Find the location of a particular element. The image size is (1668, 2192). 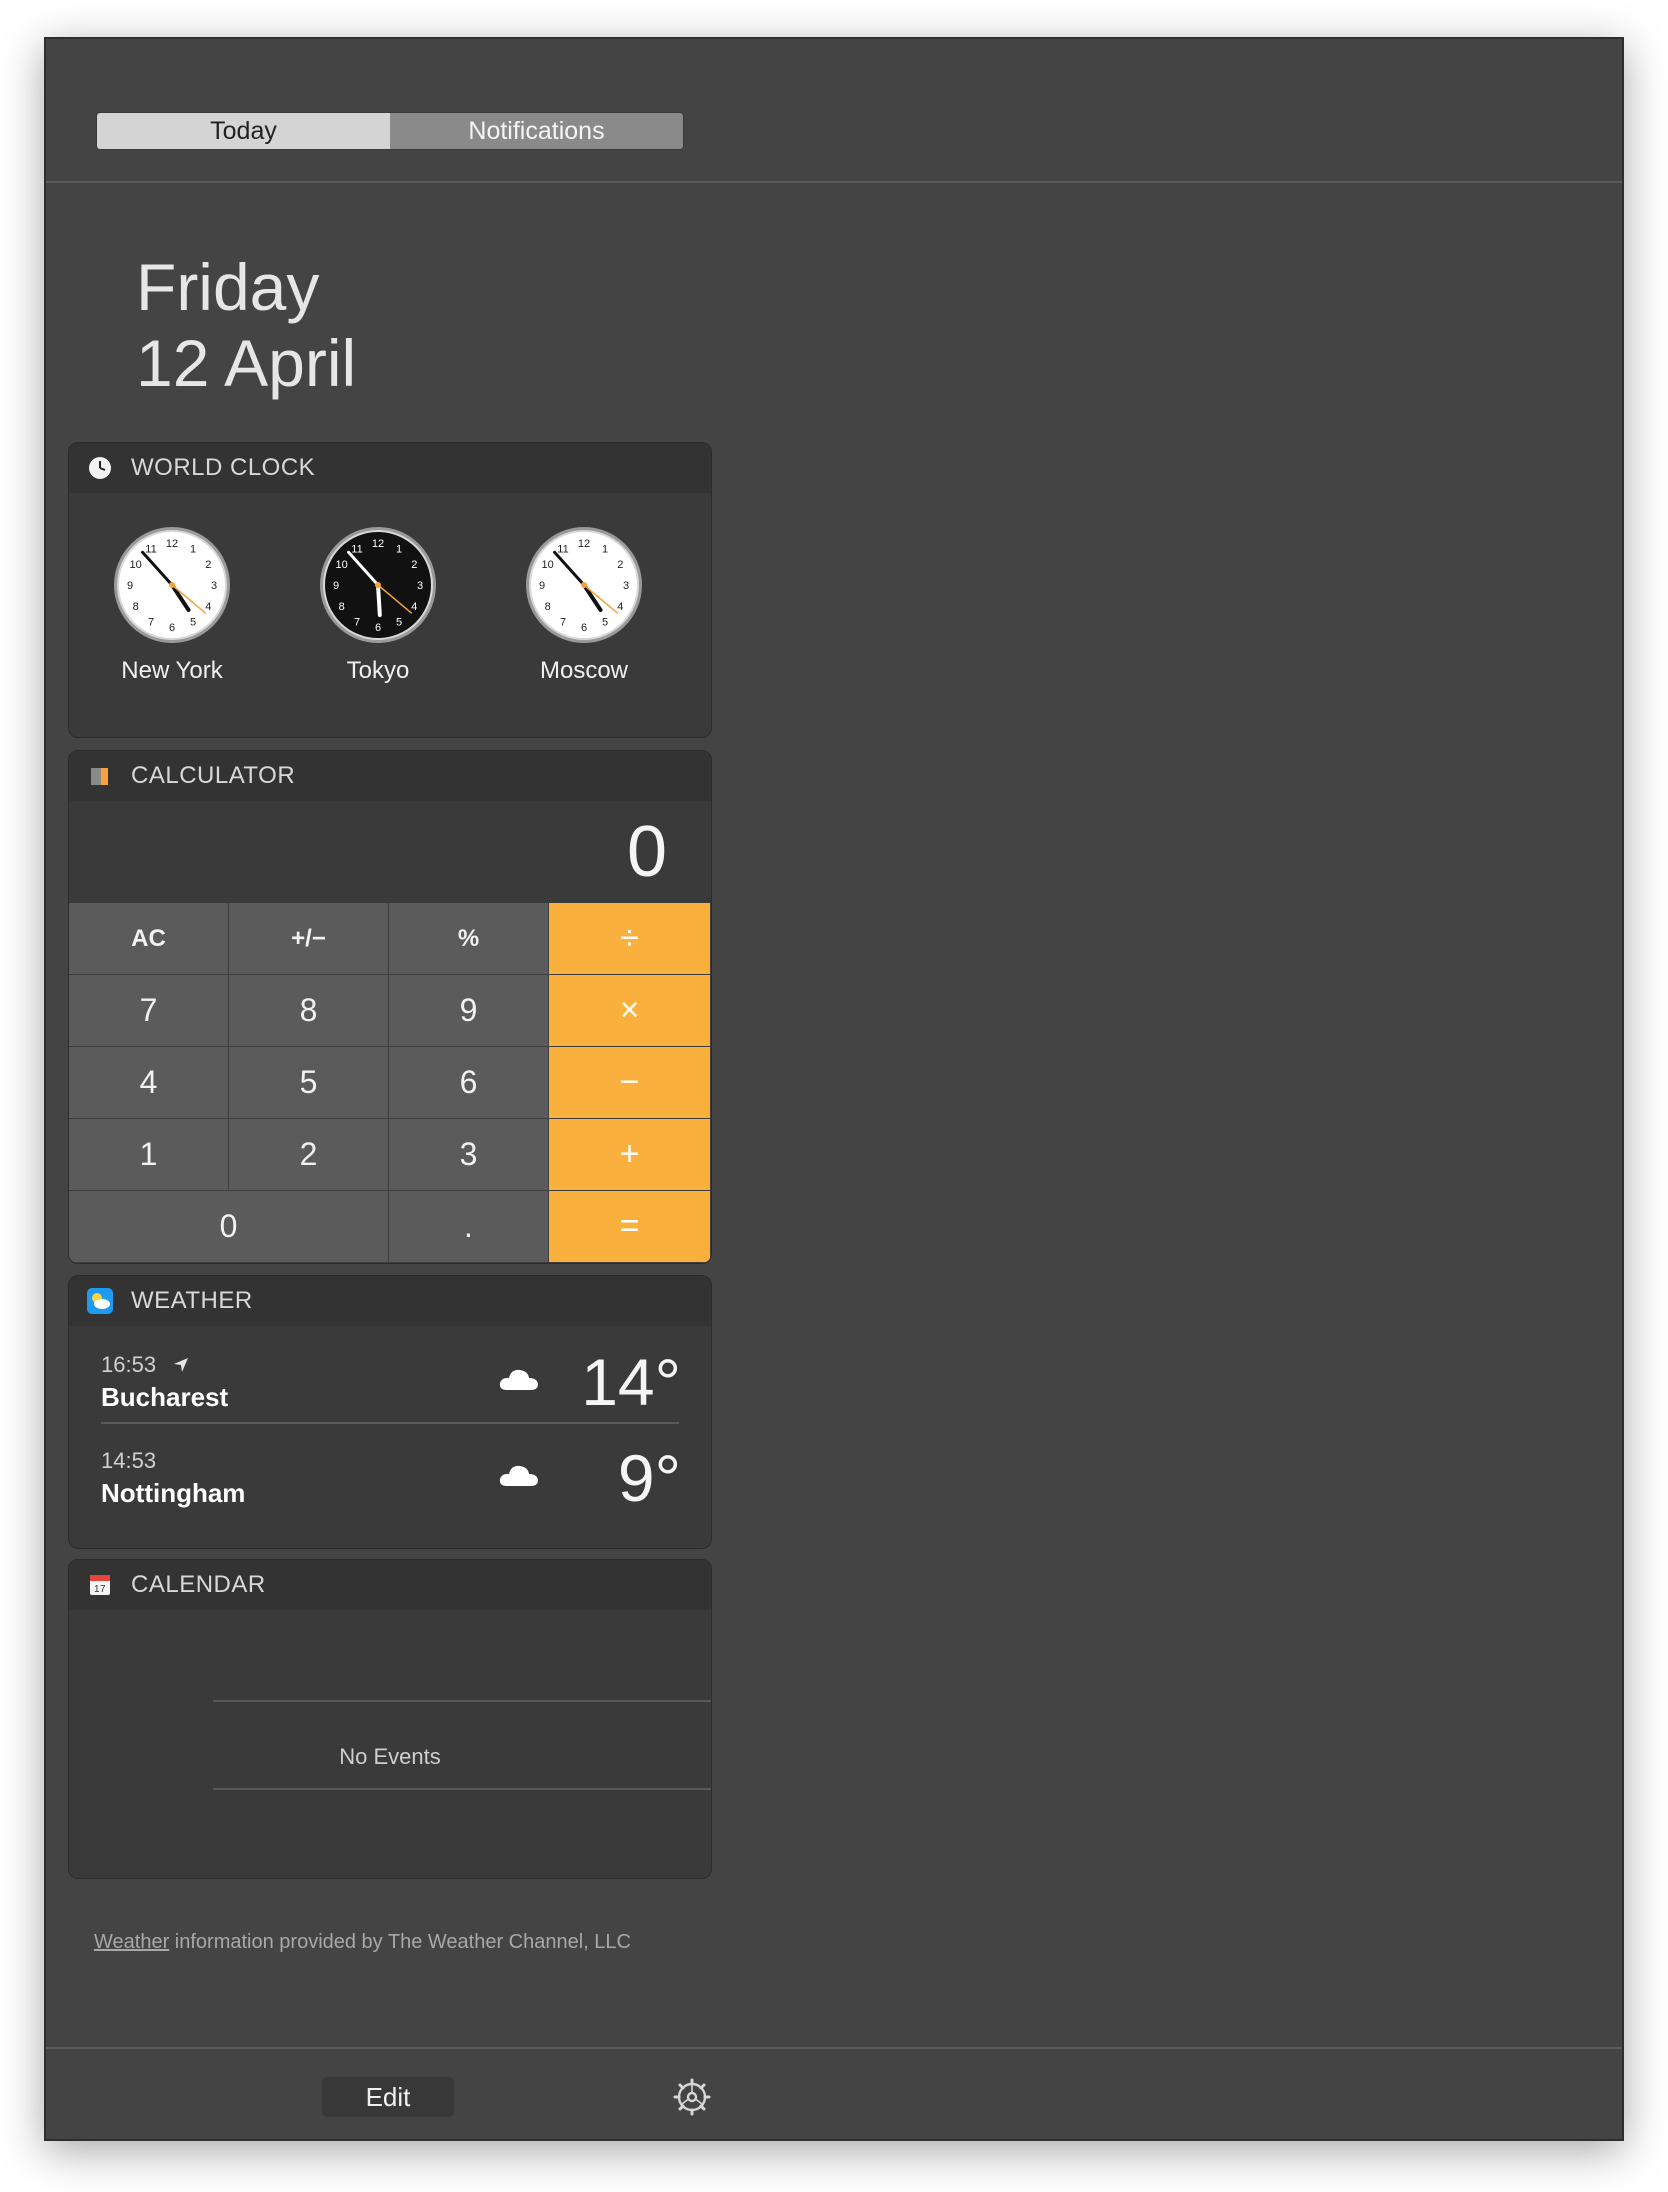

calendar-widget: 17 CALENDAR No Events is located at coordinates (390, 1719).